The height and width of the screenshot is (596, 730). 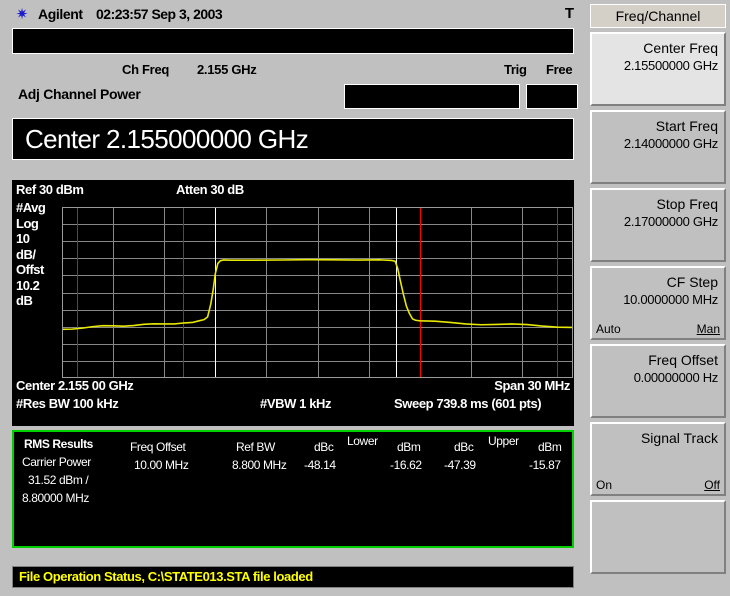 I want to click on left-annotation-6: dB, so click(x=24, y=300).